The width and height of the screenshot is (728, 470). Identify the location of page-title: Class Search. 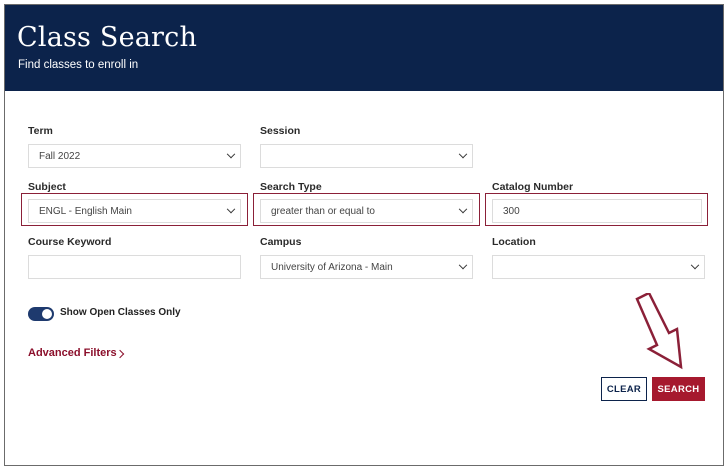
(107, 37).